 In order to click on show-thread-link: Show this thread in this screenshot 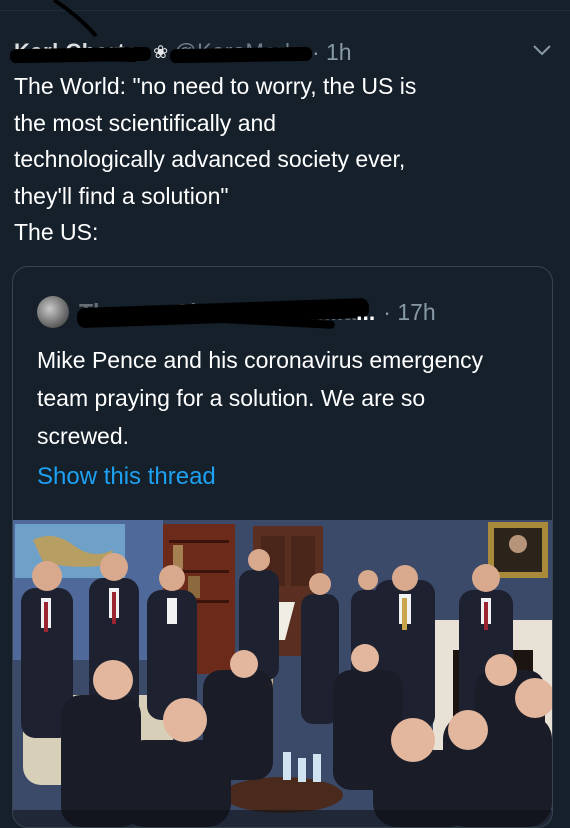, I will do `click(126, 477)`.